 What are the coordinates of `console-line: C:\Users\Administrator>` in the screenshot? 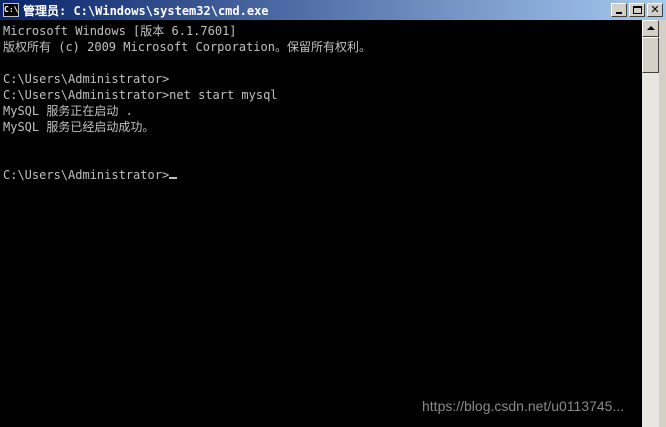 It's located at (86, 79).